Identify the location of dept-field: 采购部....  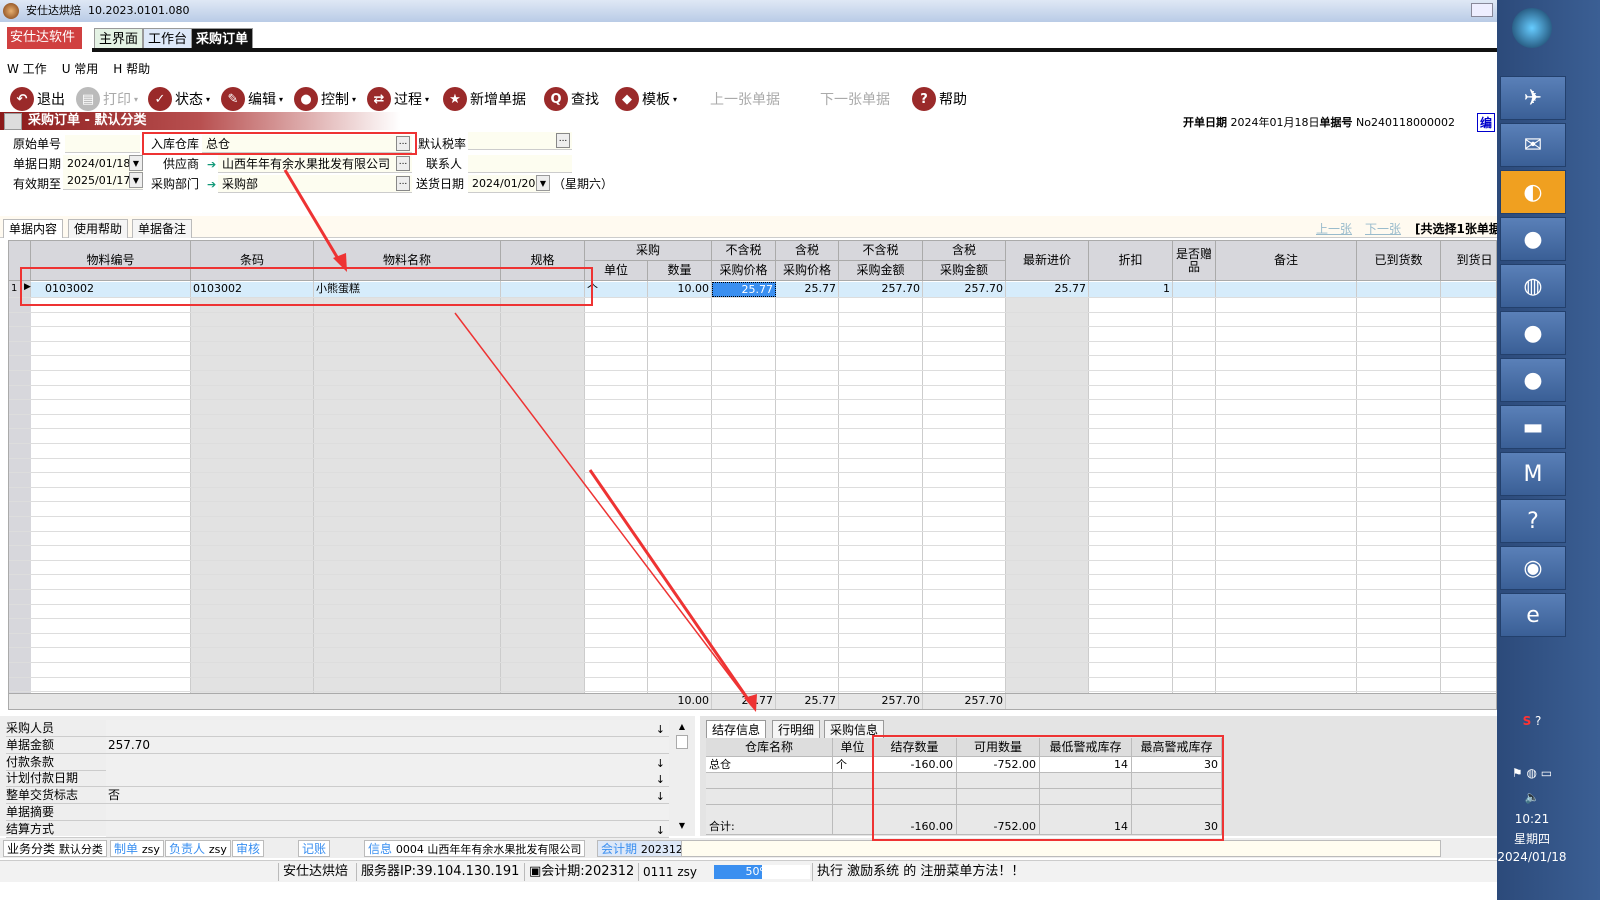
(315, 184).